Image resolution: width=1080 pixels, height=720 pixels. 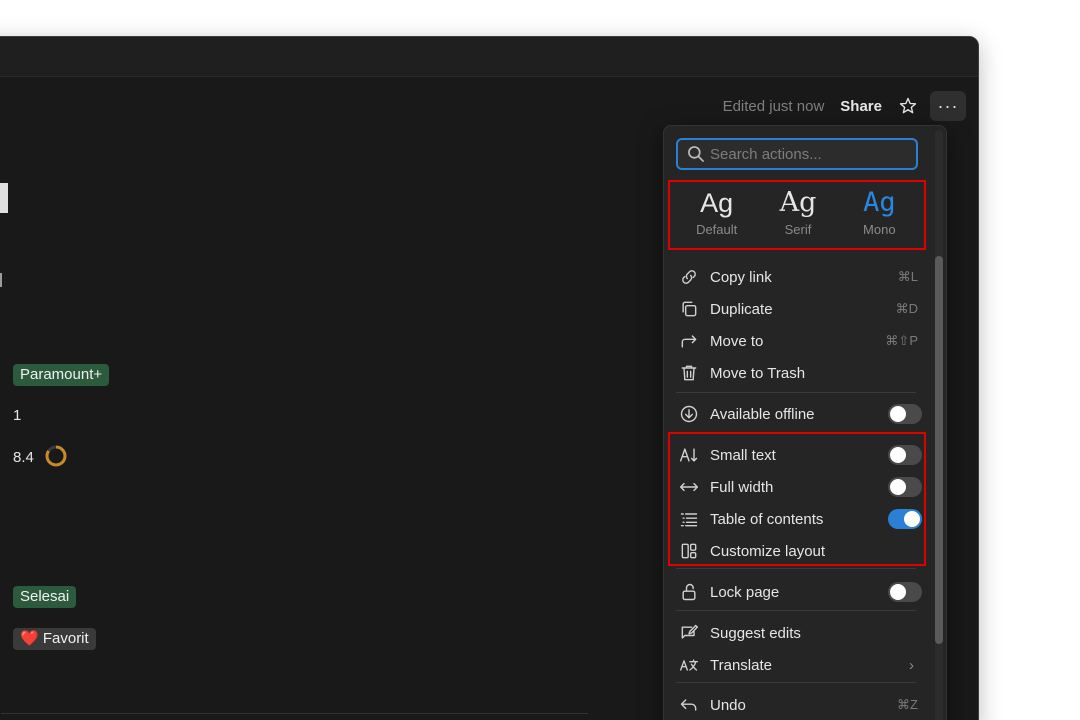 What do you see at coordinates (689, 592) in the screenshot?
I see `unlock-icon` at bounding box center [689, 592].